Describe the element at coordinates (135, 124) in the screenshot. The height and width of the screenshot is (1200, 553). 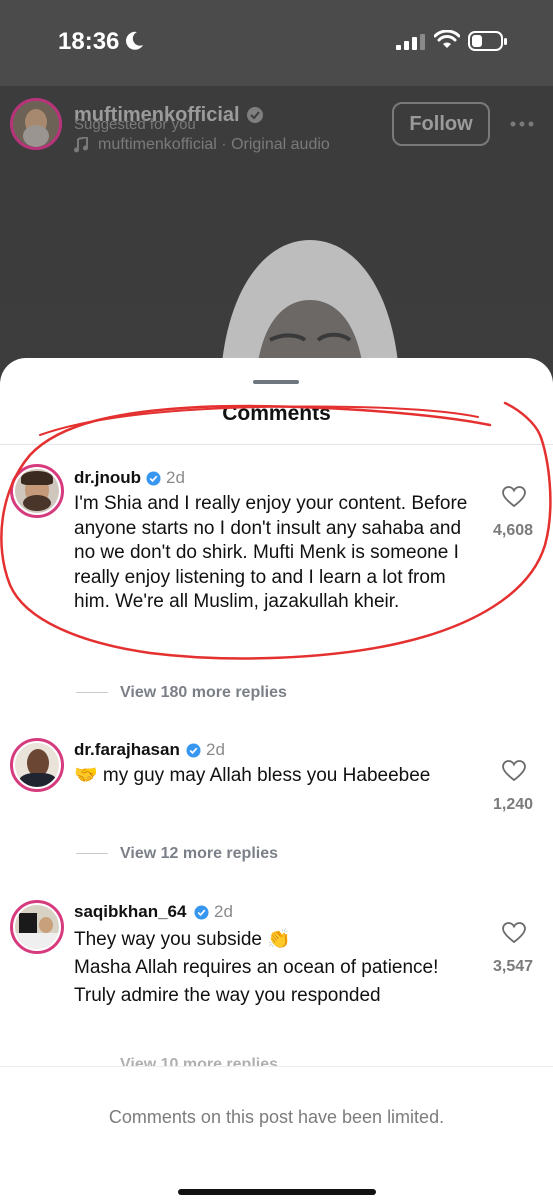
I see `suggested-label: Suggested for you` at that location.